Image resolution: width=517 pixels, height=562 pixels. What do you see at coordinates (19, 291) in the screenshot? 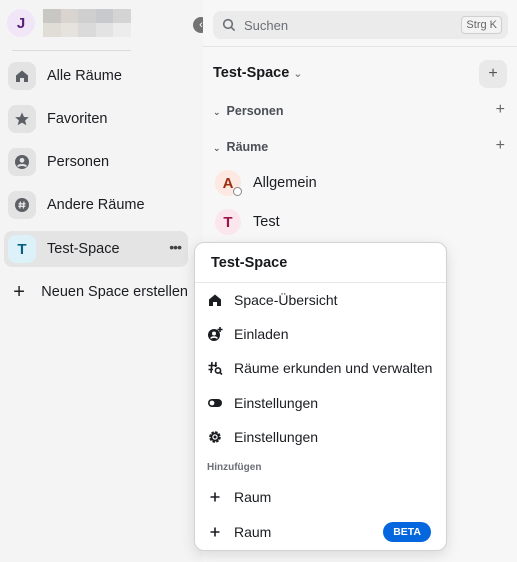
I see `plus-icon: +` at bounding box center [19, 291].